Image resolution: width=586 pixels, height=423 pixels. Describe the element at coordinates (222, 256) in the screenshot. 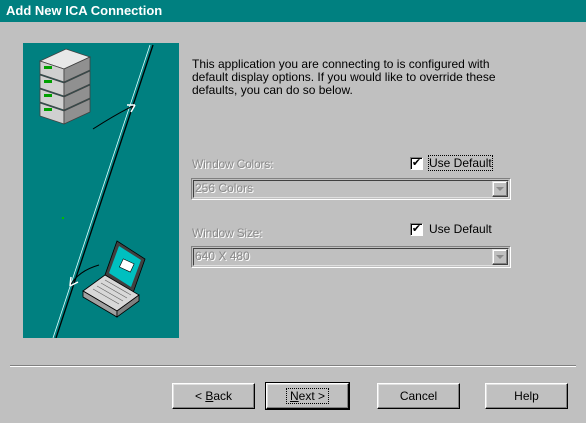

I see `window-size-value: 640 X 480` at that location.